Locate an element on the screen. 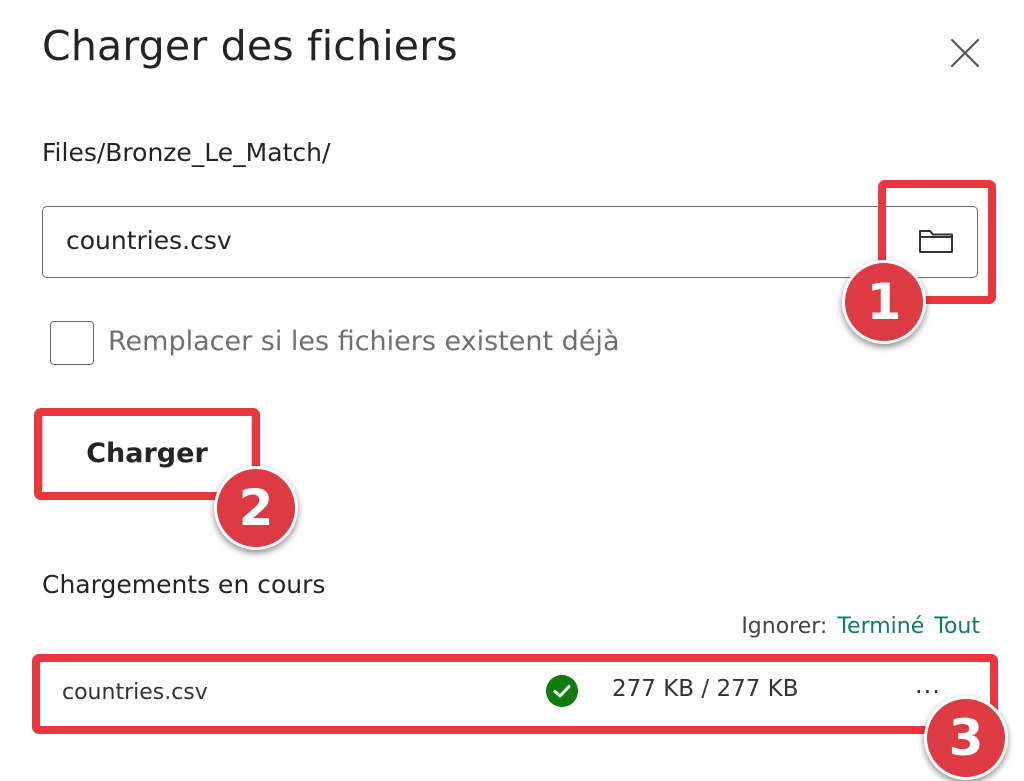  ignore-done-link: Terminé is located at coordinates (880, 626).